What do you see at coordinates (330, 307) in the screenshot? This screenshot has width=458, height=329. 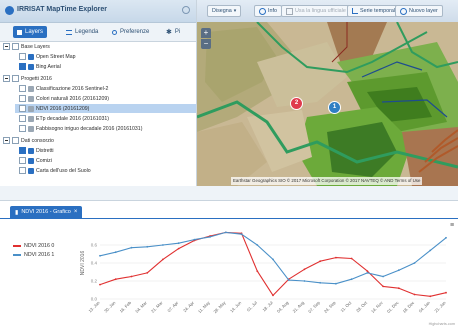 I see `x-tick-label: 24. Sep` at bounding box center [330, 307].